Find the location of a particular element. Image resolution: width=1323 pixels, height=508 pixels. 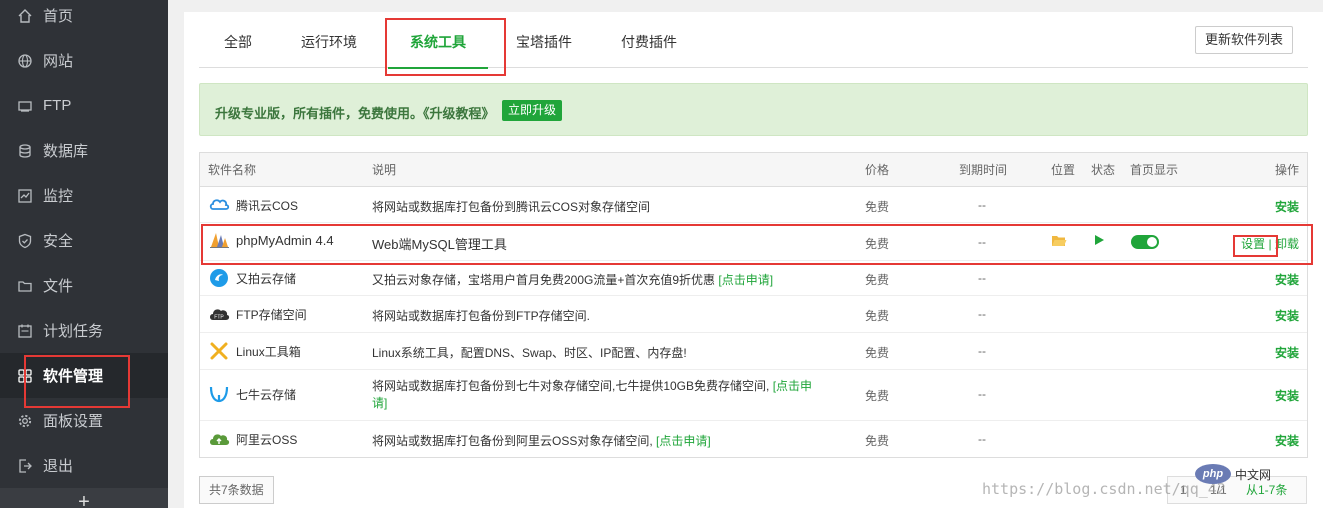

header-expire: 到期时间 is located at coordinates (983, 170).